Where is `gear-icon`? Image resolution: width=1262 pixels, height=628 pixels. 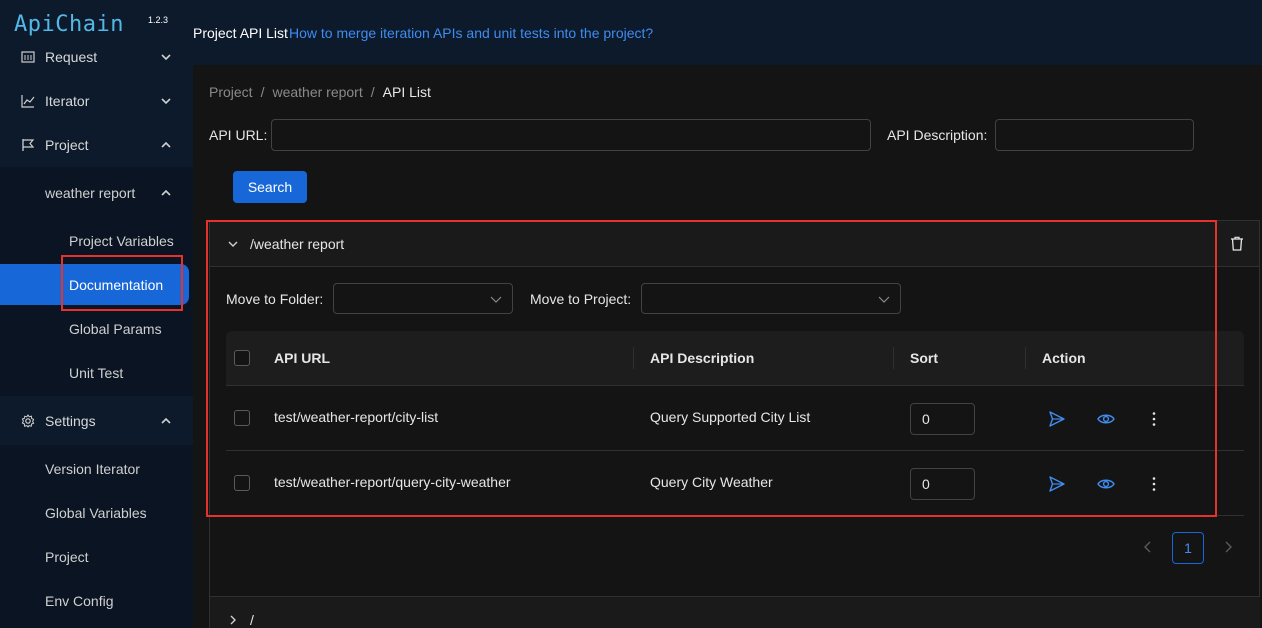
gear-icon is located at coordinates (28, 421).